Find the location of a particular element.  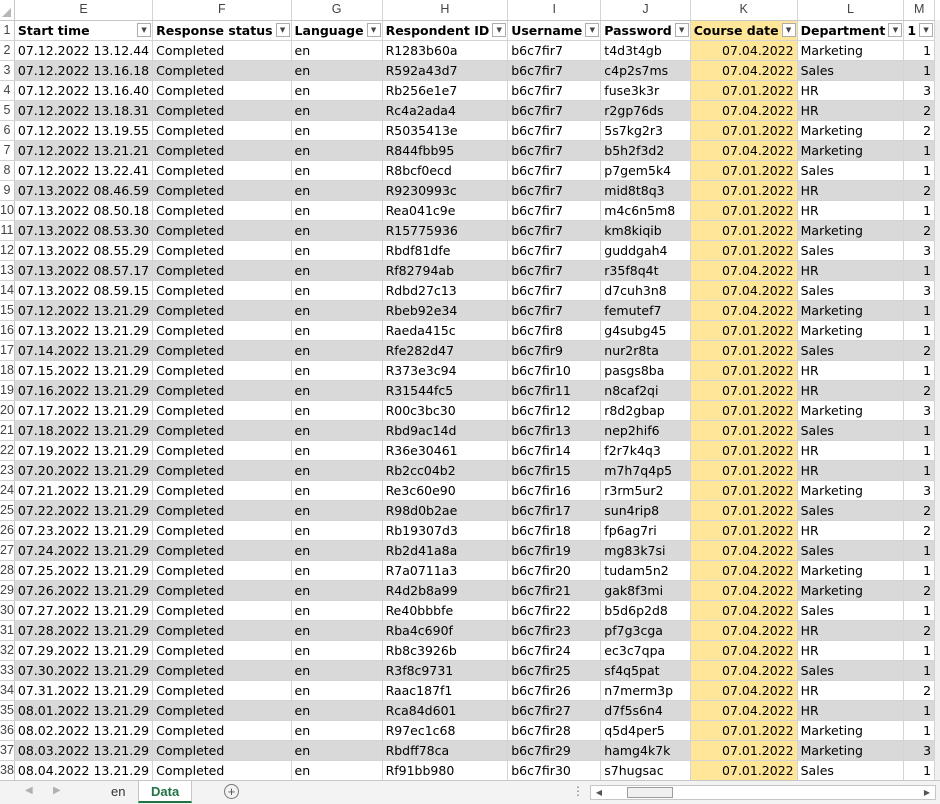

row-number: 9 is located at coordinates (7, 190).